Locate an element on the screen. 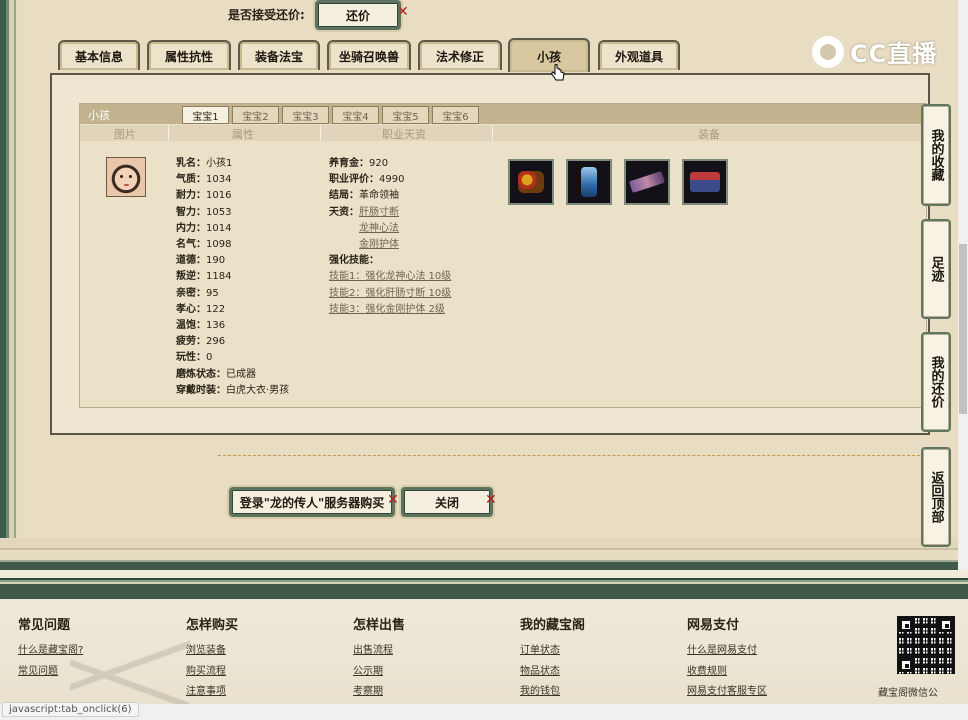 Image resolution: width=968 pixels, height=720 pixels. counter-offer-button: 还价 is located at coordinates (358, 15).